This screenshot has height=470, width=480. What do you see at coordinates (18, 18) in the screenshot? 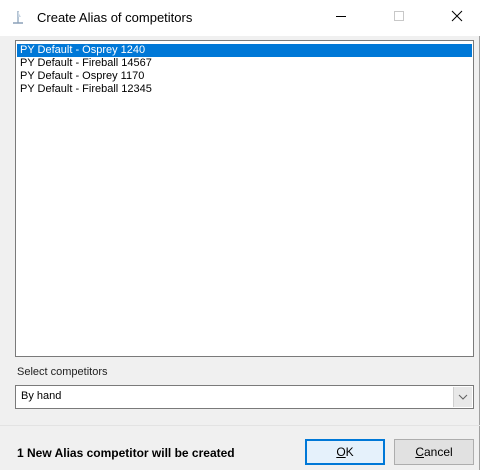
I see `app-icon` at bounding box center [18, 18].